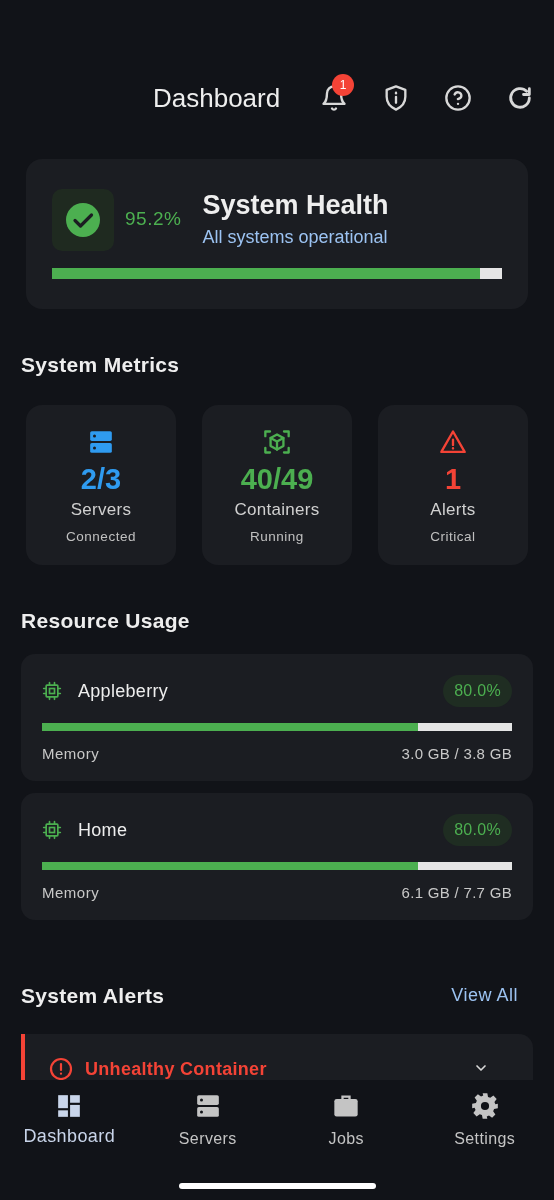  I want to click on alert-title: Unhealthy Container, so click(176, 1068).